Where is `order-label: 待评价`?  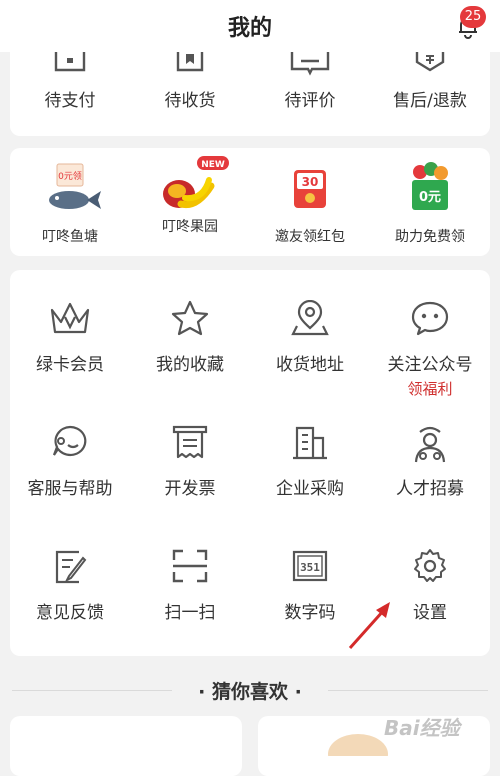
order-label: 待评价 is located at coordinates (310, 101).